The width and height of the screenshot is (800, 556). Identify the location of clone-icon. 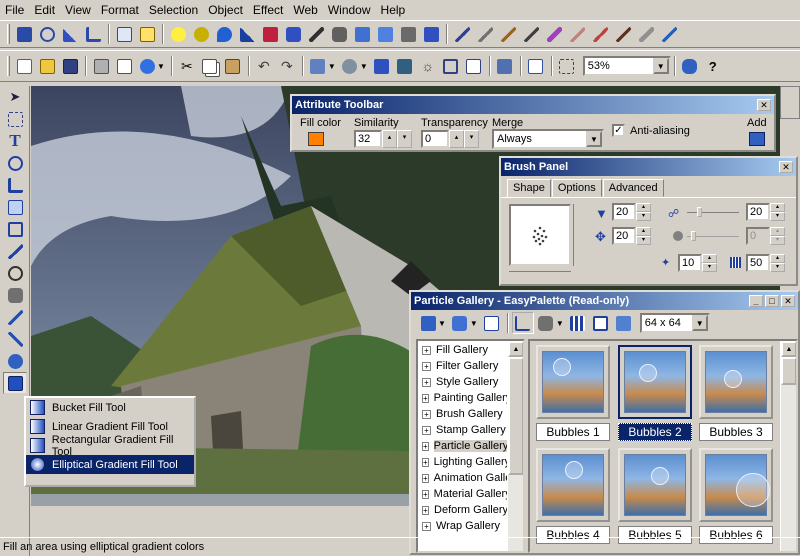
(485, 34).